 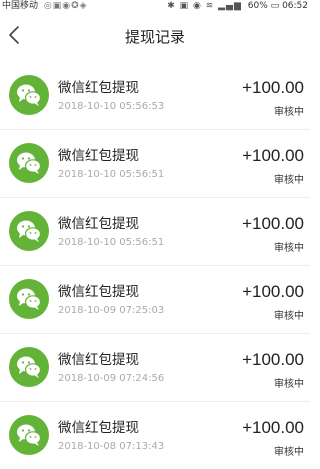 What do you see at coordinates (155, 368) in the screenshot?
I see `record-row: 微信红包提现 2018-10-09 07:24:56 +100.00 审核中` at bounding box center [155, 368].